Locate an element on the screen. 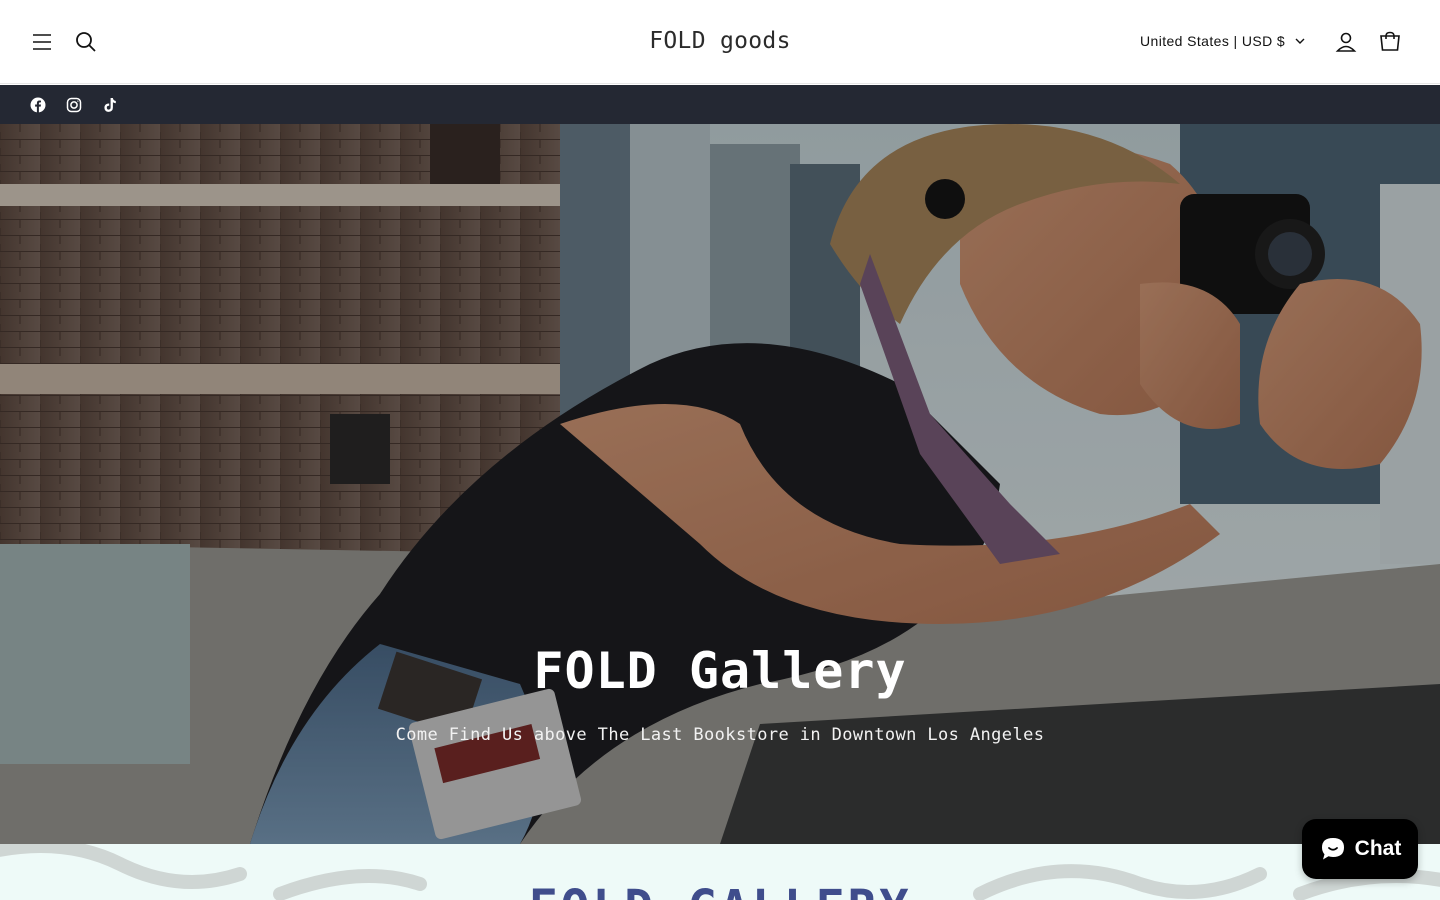  search-button is located at coordinates (86, 42).